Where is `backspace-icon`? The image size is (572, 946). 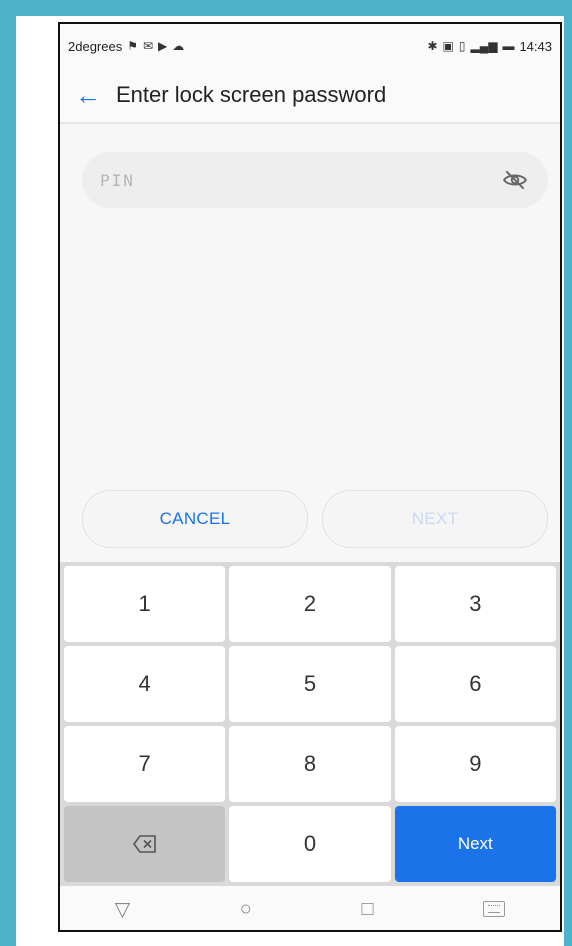 backspace-icon is located at coordinates (144, 844).